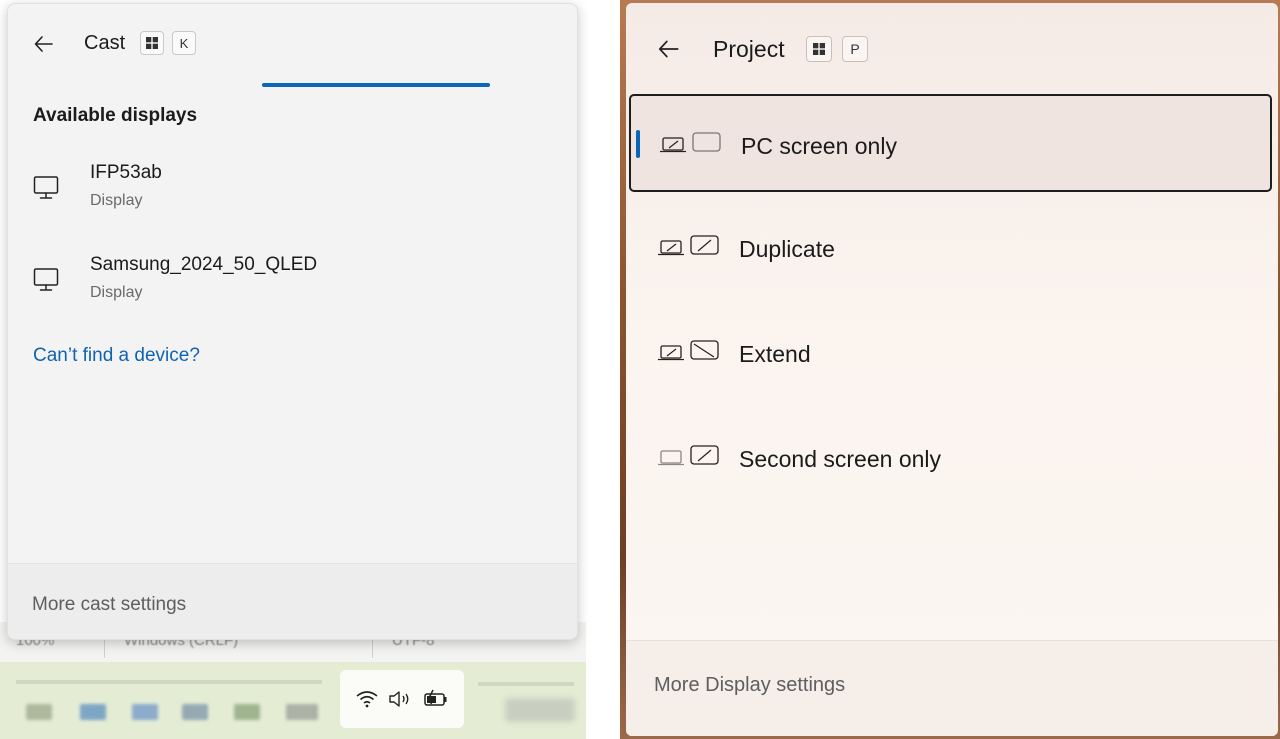 This screenshot has width=1280, height=739. Describe the element at coordinates (116, 356) in the screenshot. I see `cant-find-device-link: Can’t find a device?` at that location.